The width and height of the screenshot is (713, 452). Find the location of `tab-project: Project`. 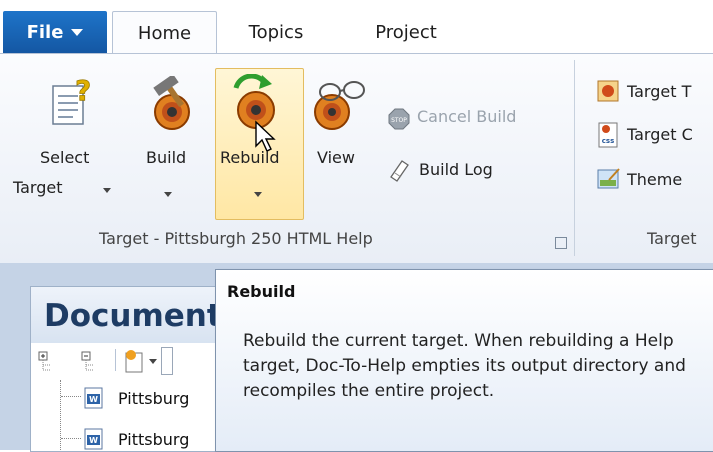

tab-project: Project is located at coordinates (406, 32).